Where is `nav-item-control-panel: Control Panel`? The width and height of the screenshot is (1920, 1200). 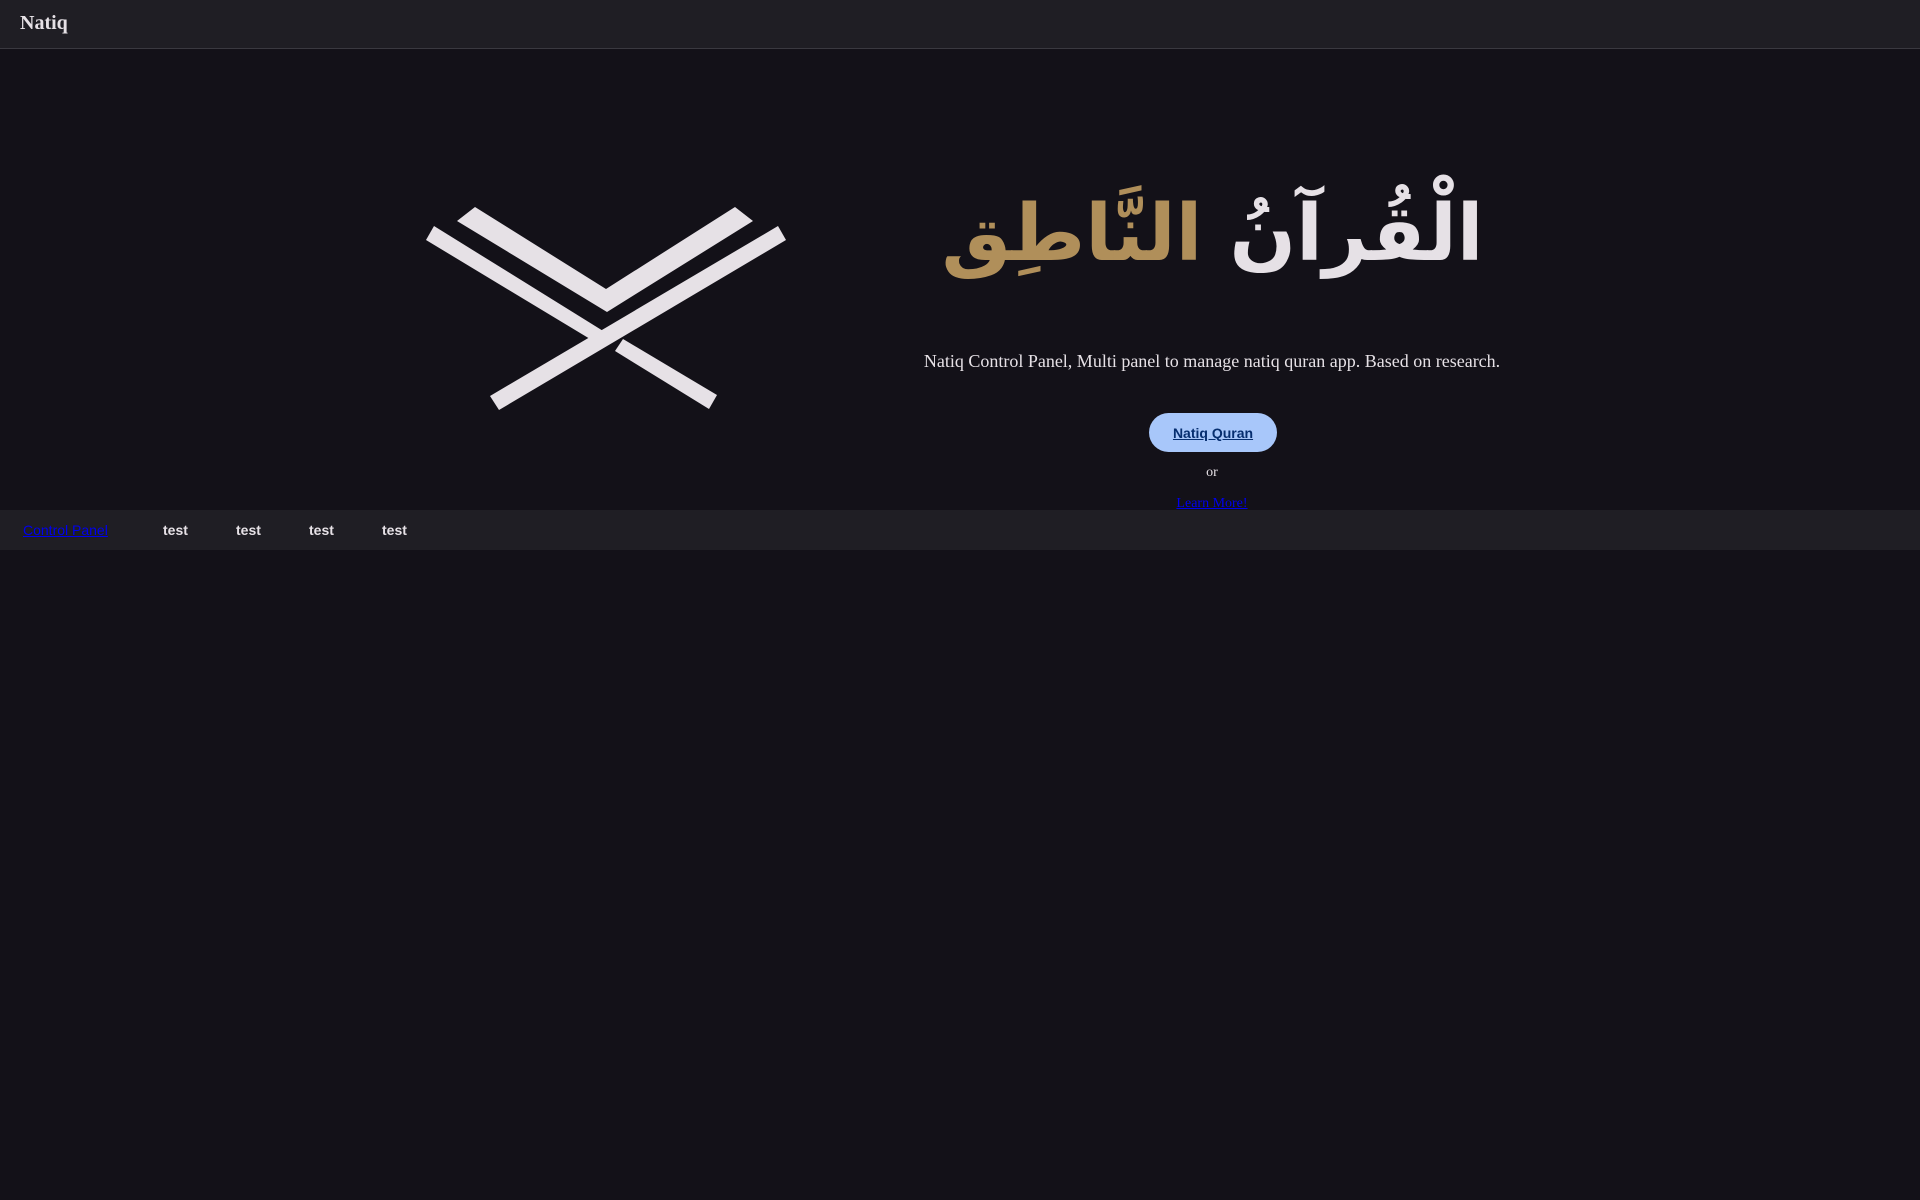 nav-item-control-panel: Control Panel is located at coordinates (65, 530).